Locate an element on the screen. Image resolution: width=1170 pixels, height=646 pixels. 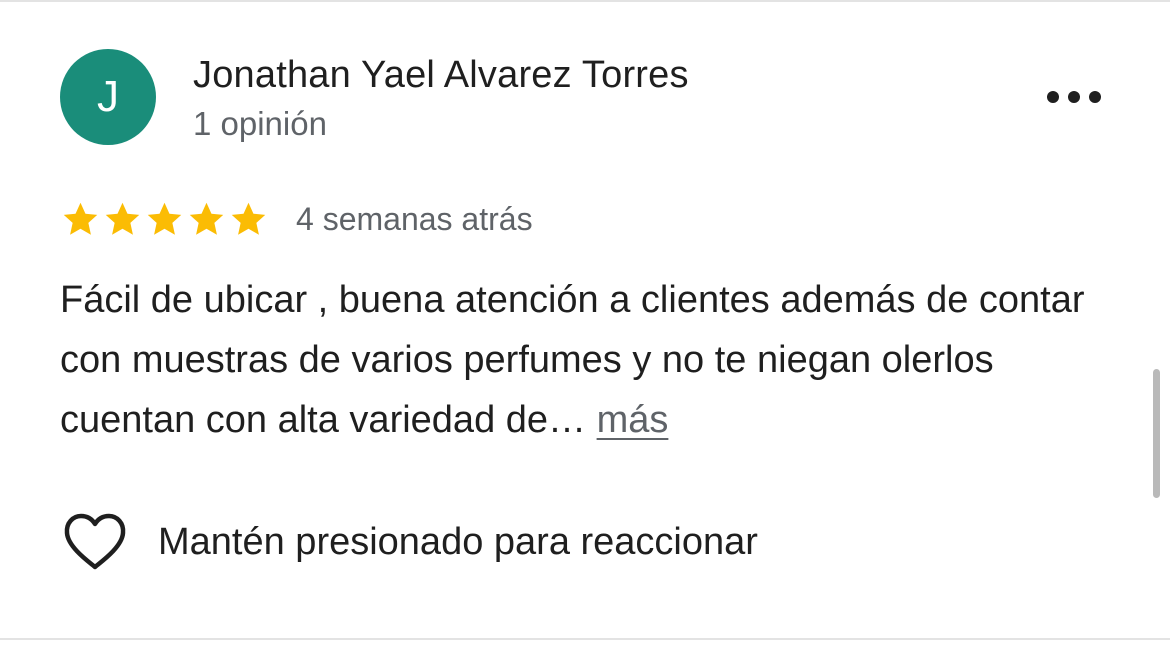
react-label: Mantén presionado para reaccionar is located at coordinates (458, 541).